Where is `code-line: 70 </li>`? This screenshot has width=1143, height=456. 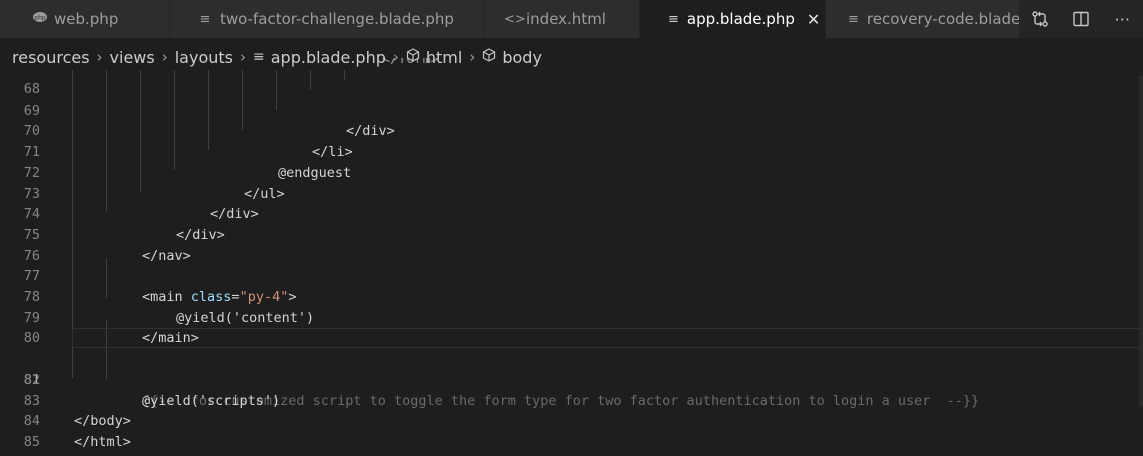 code-line: 70 </li> is located at coordinates (571, 130).